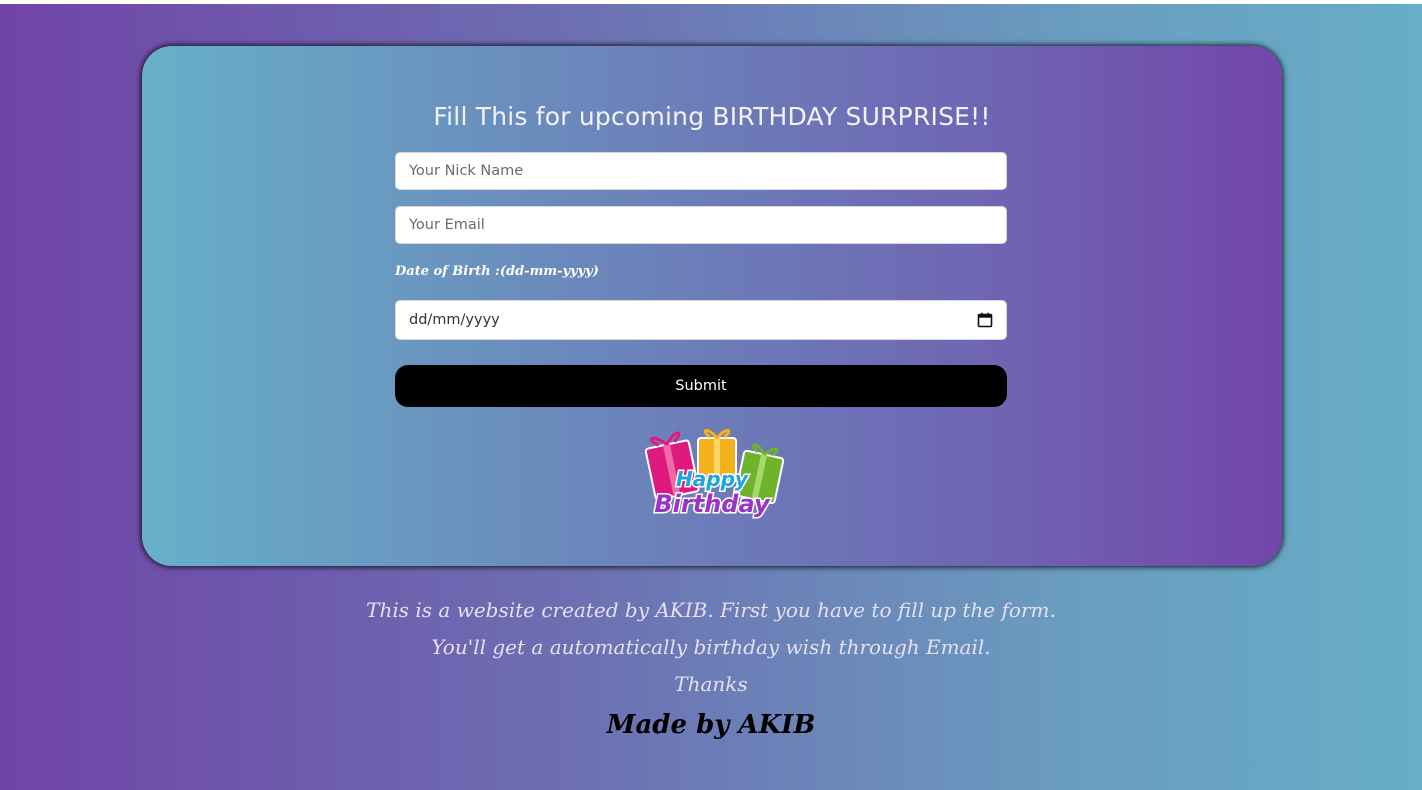 The width and height of the screenshot is (1422, 790). Describe the element at coordinates (497, 271) in the screenshot. I see `date-of-birth-label: Date of Birth :(dd-mm-yyyy)` at that location.